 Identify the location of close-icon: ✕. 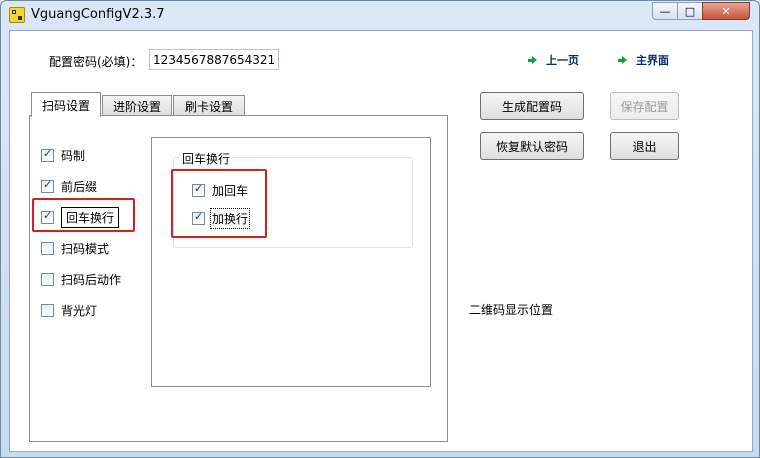
(726, 11).